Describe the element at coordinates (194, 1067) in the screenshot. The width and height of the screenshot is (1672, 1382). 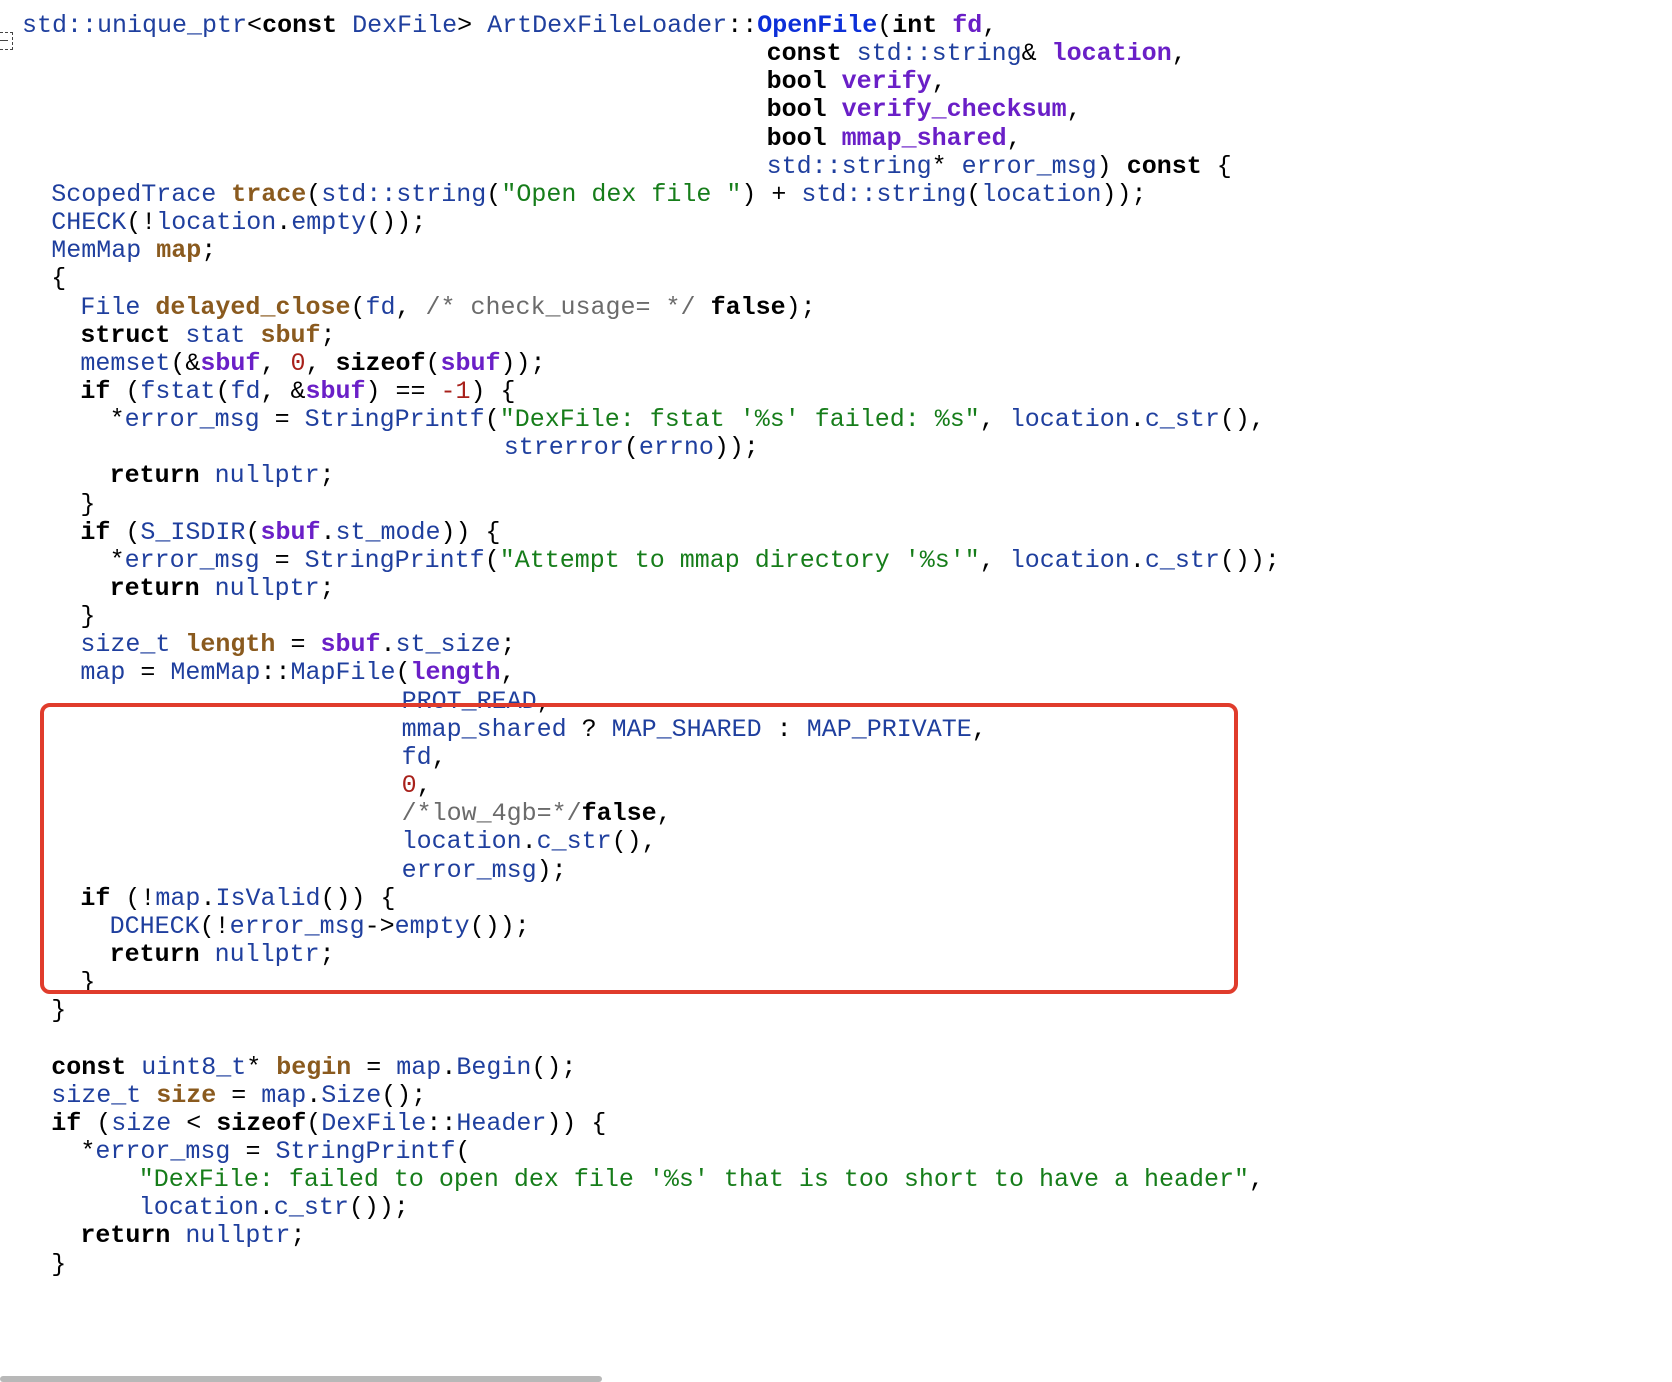
I see `code-token: uint8_t` at that location.